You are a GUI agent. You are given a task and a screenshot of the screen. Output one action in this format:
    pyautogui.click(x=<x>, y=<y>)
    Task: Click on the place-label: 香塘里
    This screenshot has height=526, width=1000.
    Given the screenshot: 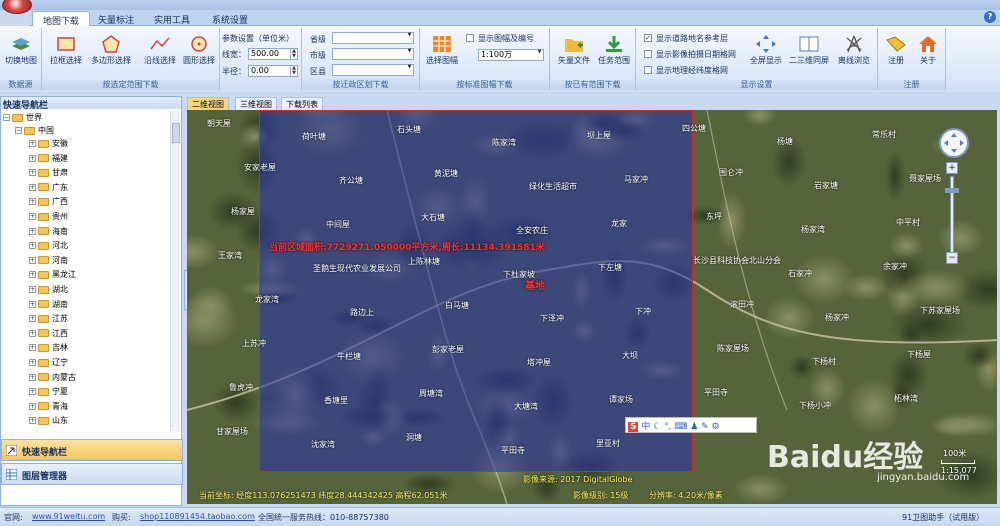 What is the action you would take?
    pyautogui.click(x=336, y=400)
    